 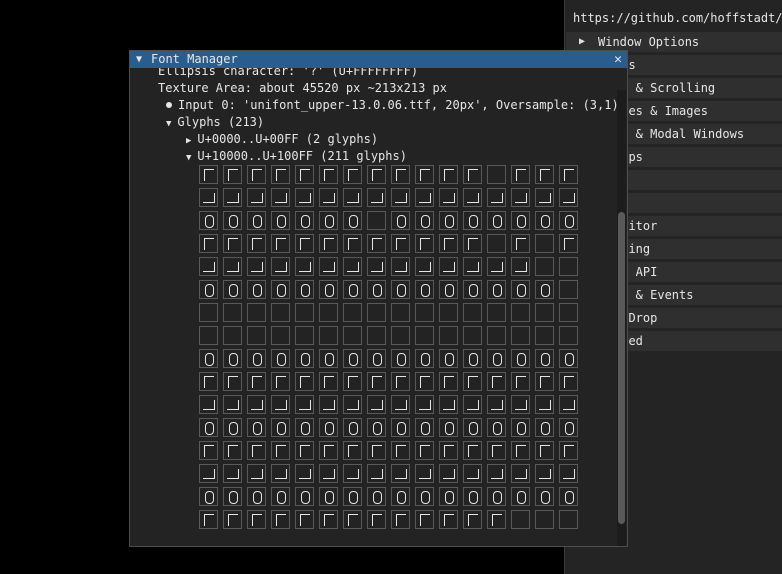 What do you see at coordinates (674, 42) in the screenshot?
I see `collapsing-header: ▶ Window Options` at bounding box center [674, 42].